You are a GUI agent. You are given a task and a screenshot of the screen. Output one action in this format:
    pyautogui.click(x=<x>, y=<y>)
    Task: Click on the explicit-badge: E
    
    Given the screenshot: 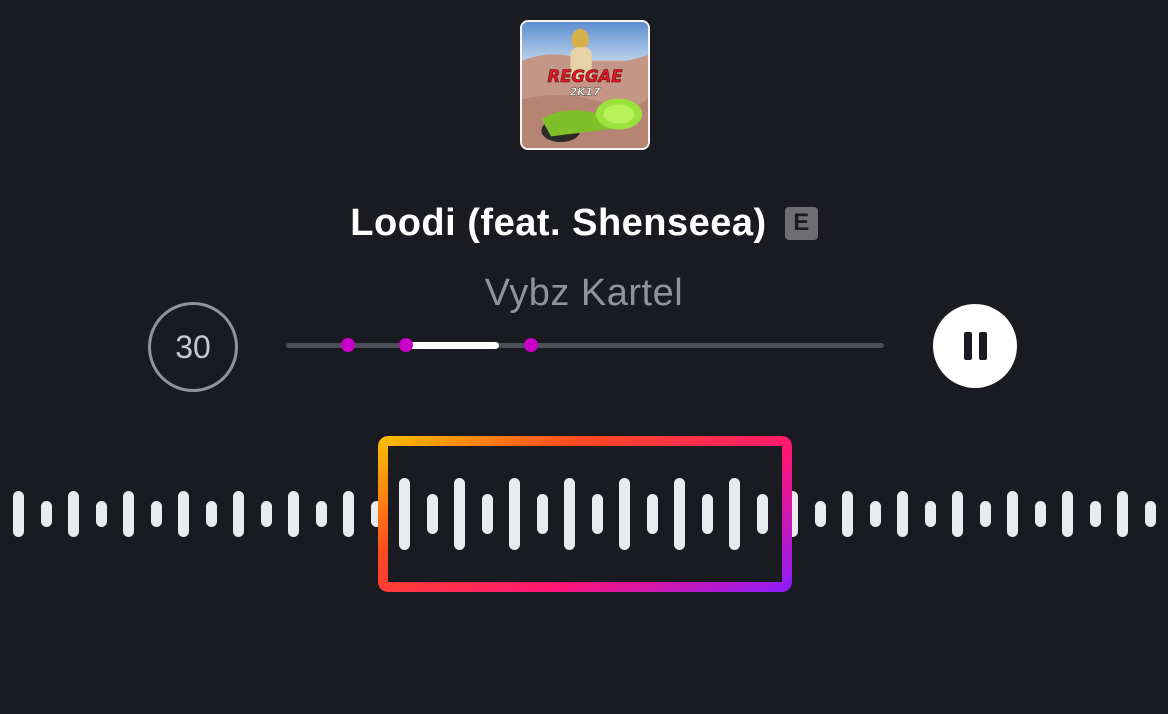 What is the action you would take?
    pyautogui.click(x=801, y=223)
    